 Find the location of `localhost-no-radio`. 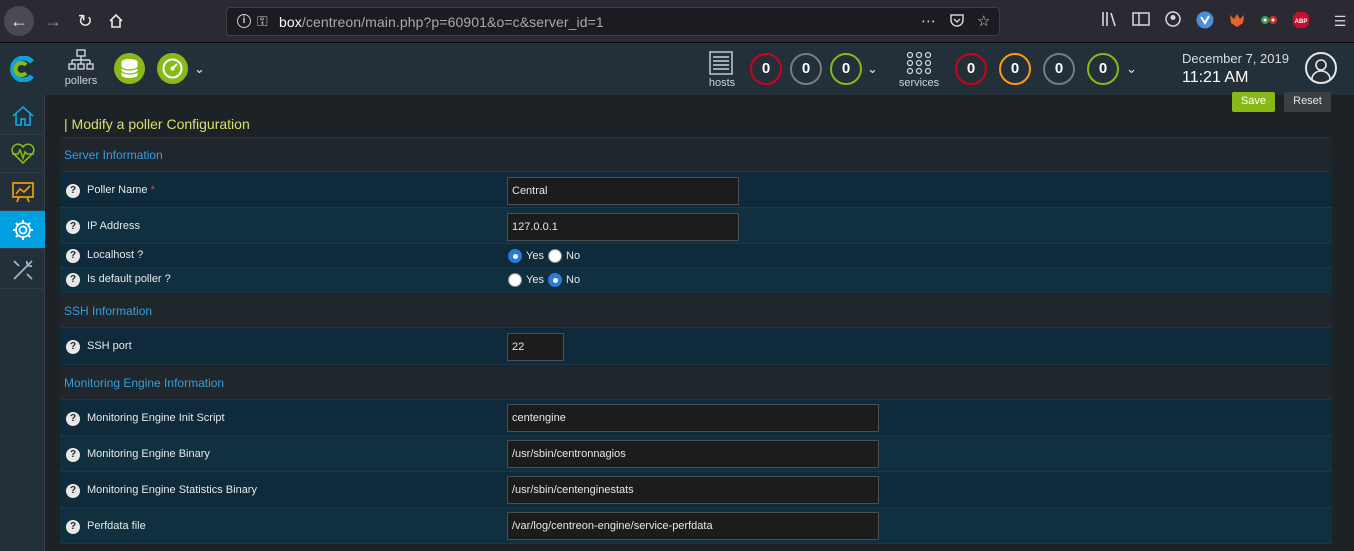

localhost-no-radio is located at coordinates (555, 256).